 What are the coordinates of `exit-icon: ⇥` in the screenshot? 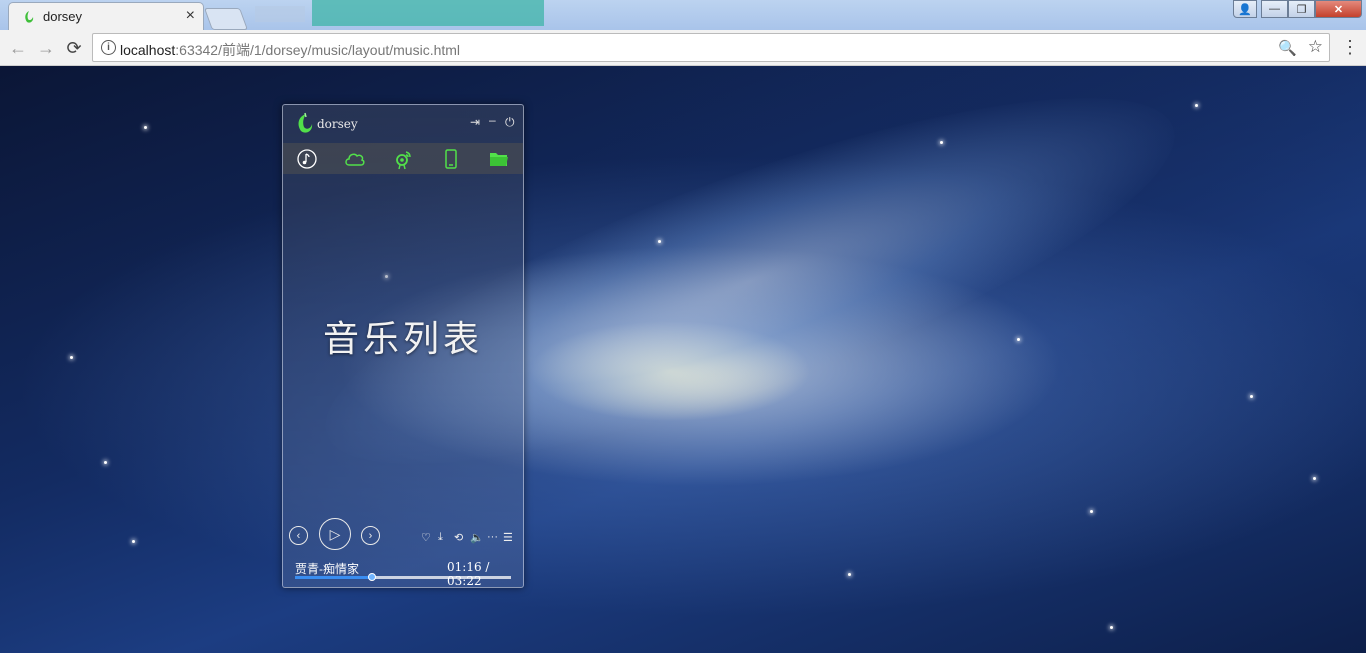 It's located at (475, 122).